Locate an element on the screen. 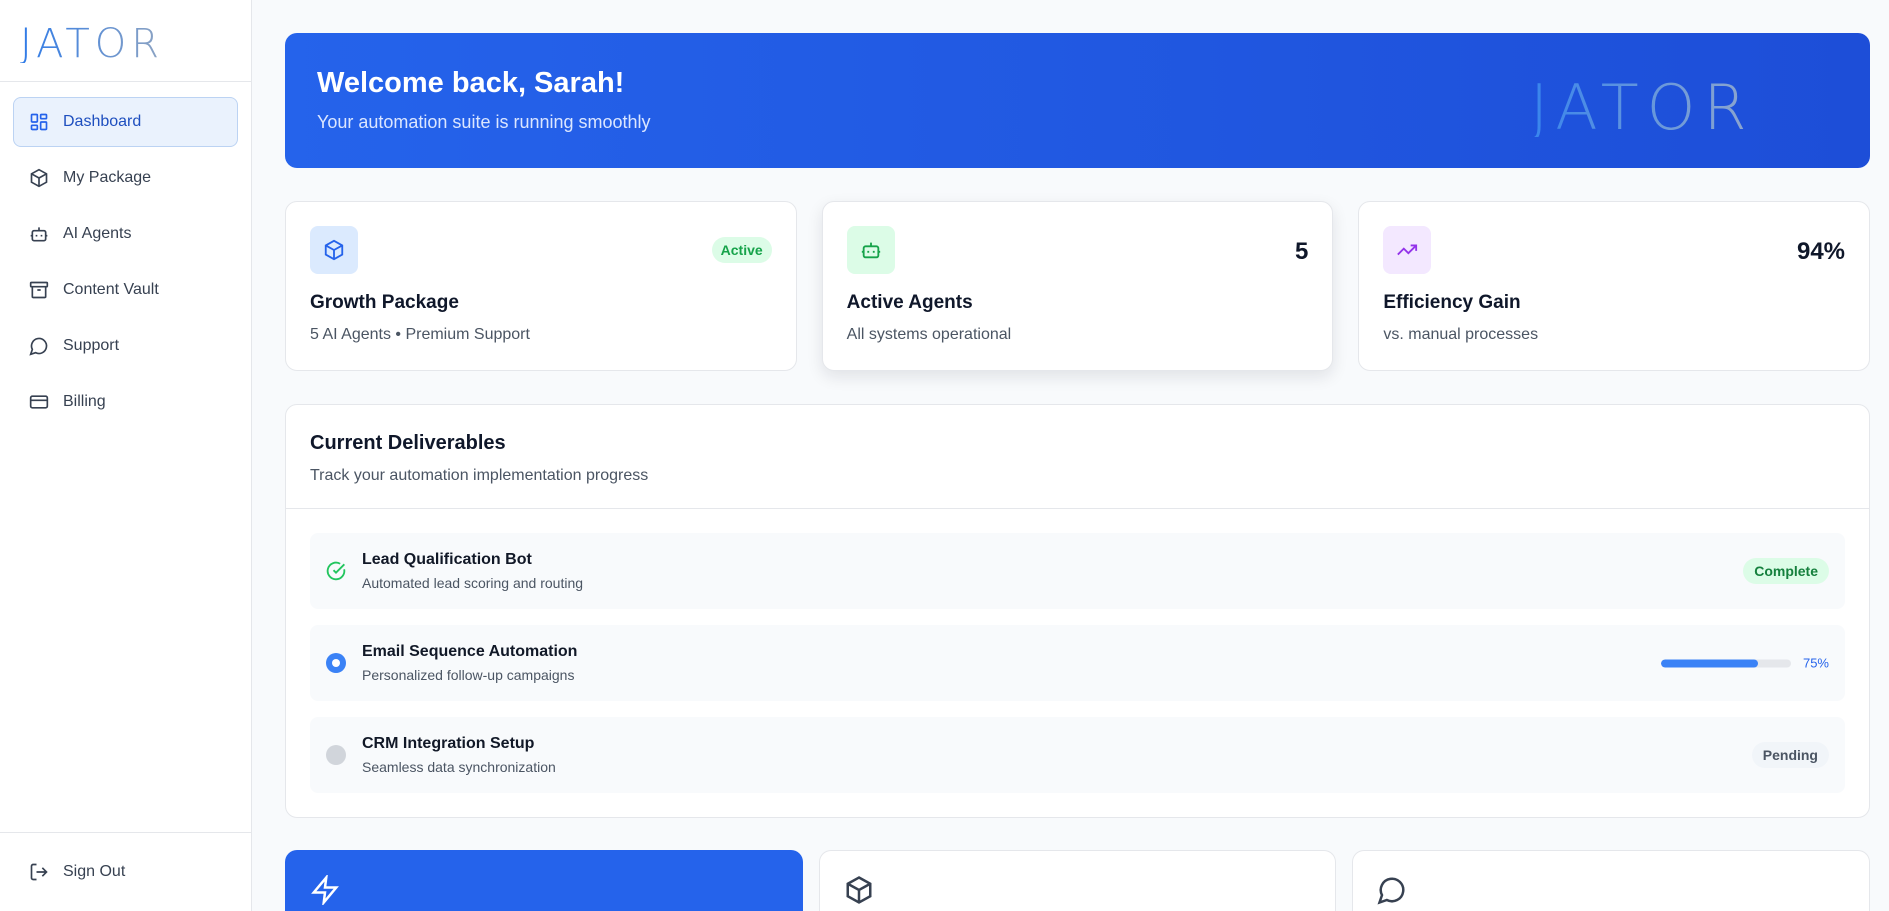 The image size is (1889, 911). lightning-icon is located at coordinates (325, 890).